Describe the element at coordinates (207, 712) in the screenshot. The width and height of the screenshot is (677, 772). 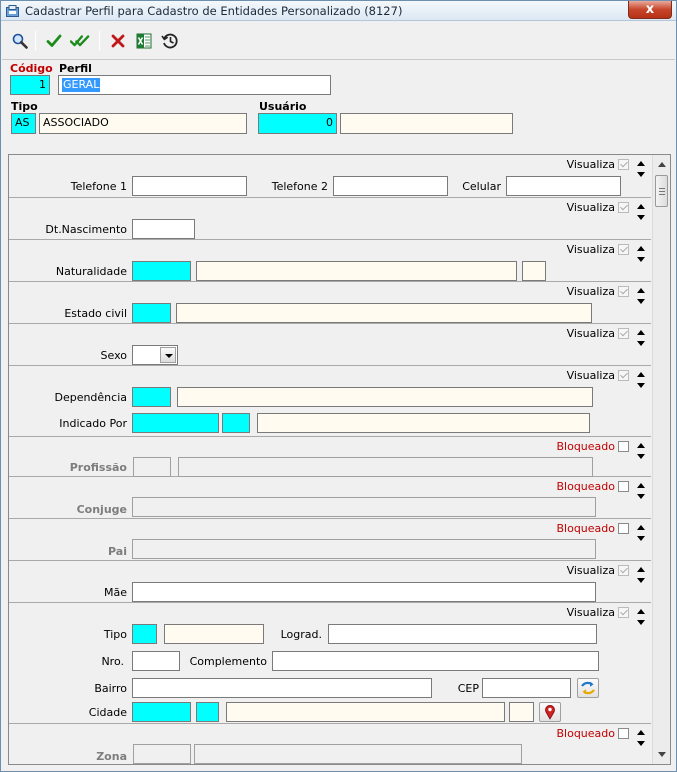
I see `cidade-uf-input` at that location.